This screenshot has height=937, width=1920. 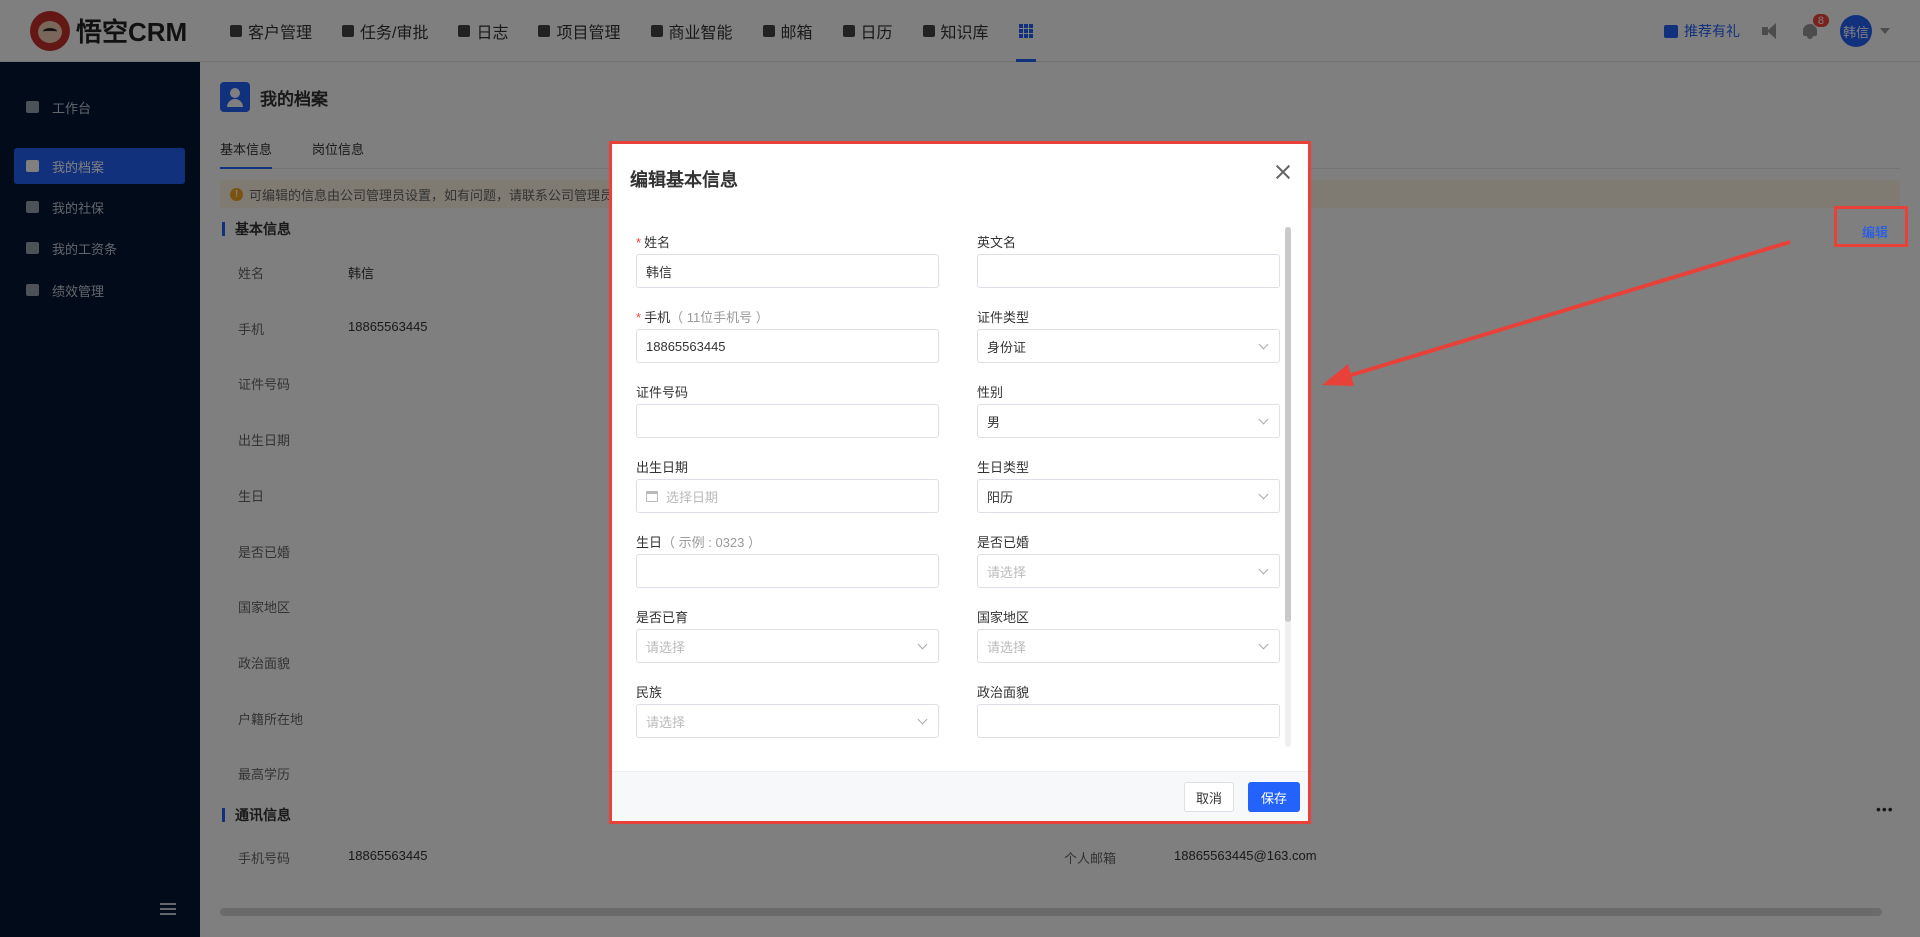 I want to click on mobile-input: 18865563445, so click(x=787, y=346).